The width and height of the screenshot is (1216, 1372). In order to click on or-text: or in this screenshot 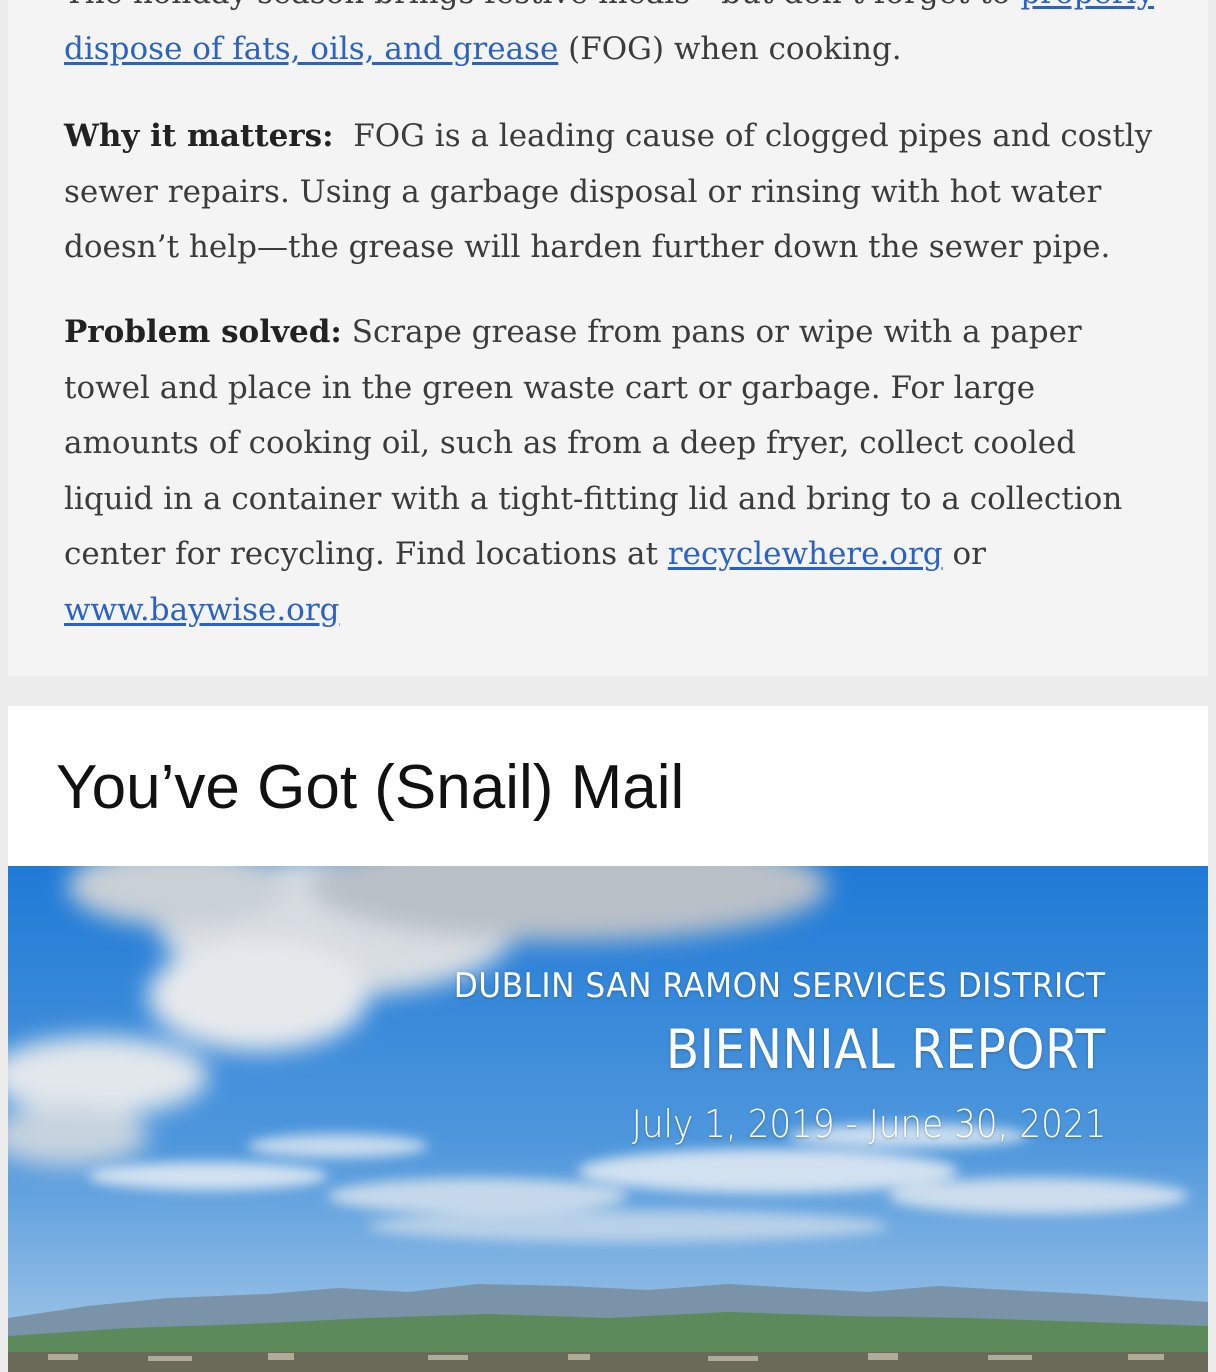, I will do `click(964, 554)`.